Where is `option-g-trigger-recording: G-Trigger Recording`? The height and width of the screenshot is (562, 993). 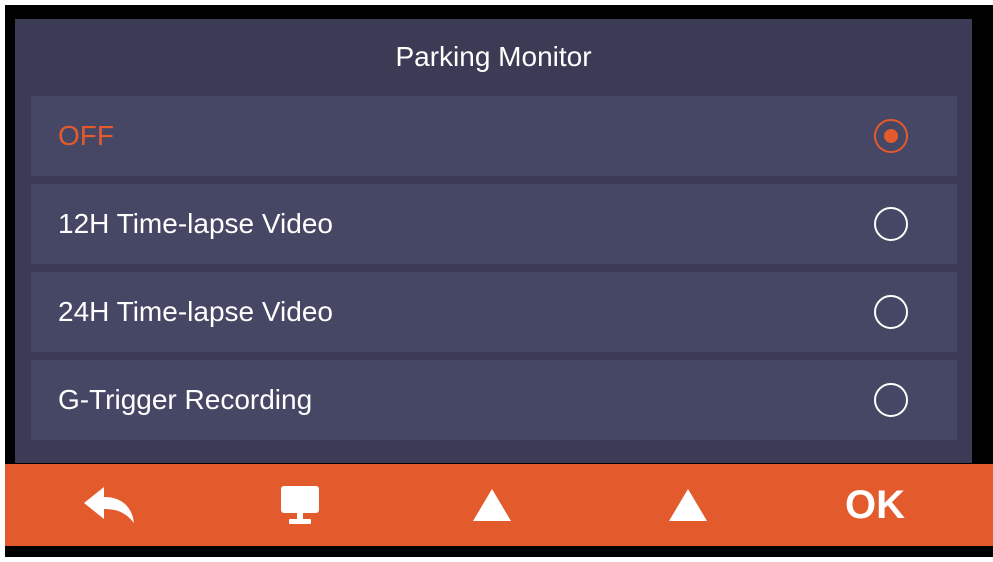
option-g-trigger-recording: G-Trigger Recording is located at coordinates (494, 400).